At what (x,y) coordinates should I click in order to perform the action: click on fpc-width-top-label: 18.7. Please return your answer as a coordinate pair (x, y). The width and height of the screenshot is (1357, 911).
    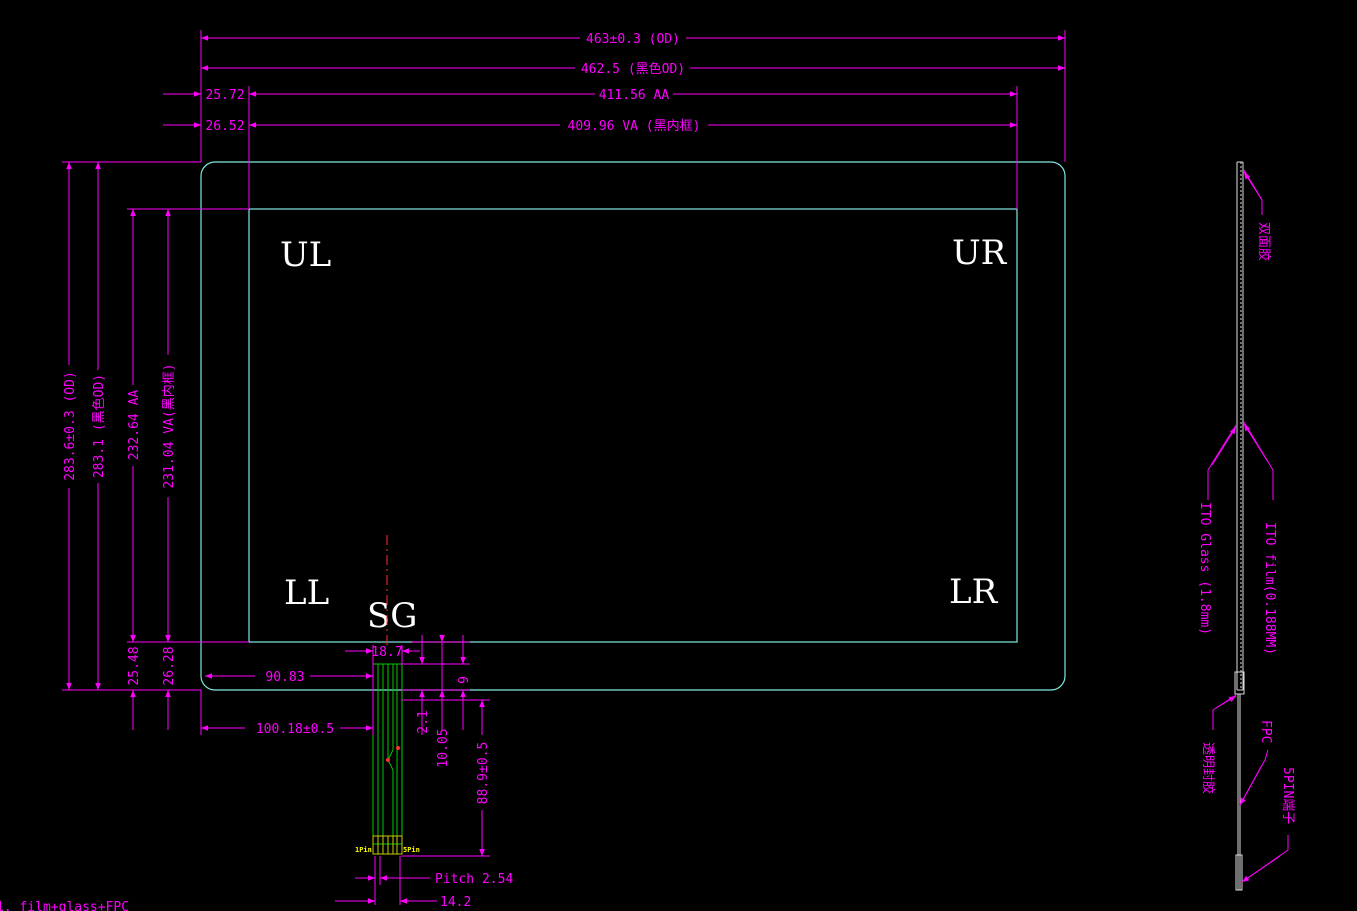
    Looking at the image, I should click on (386, 652).